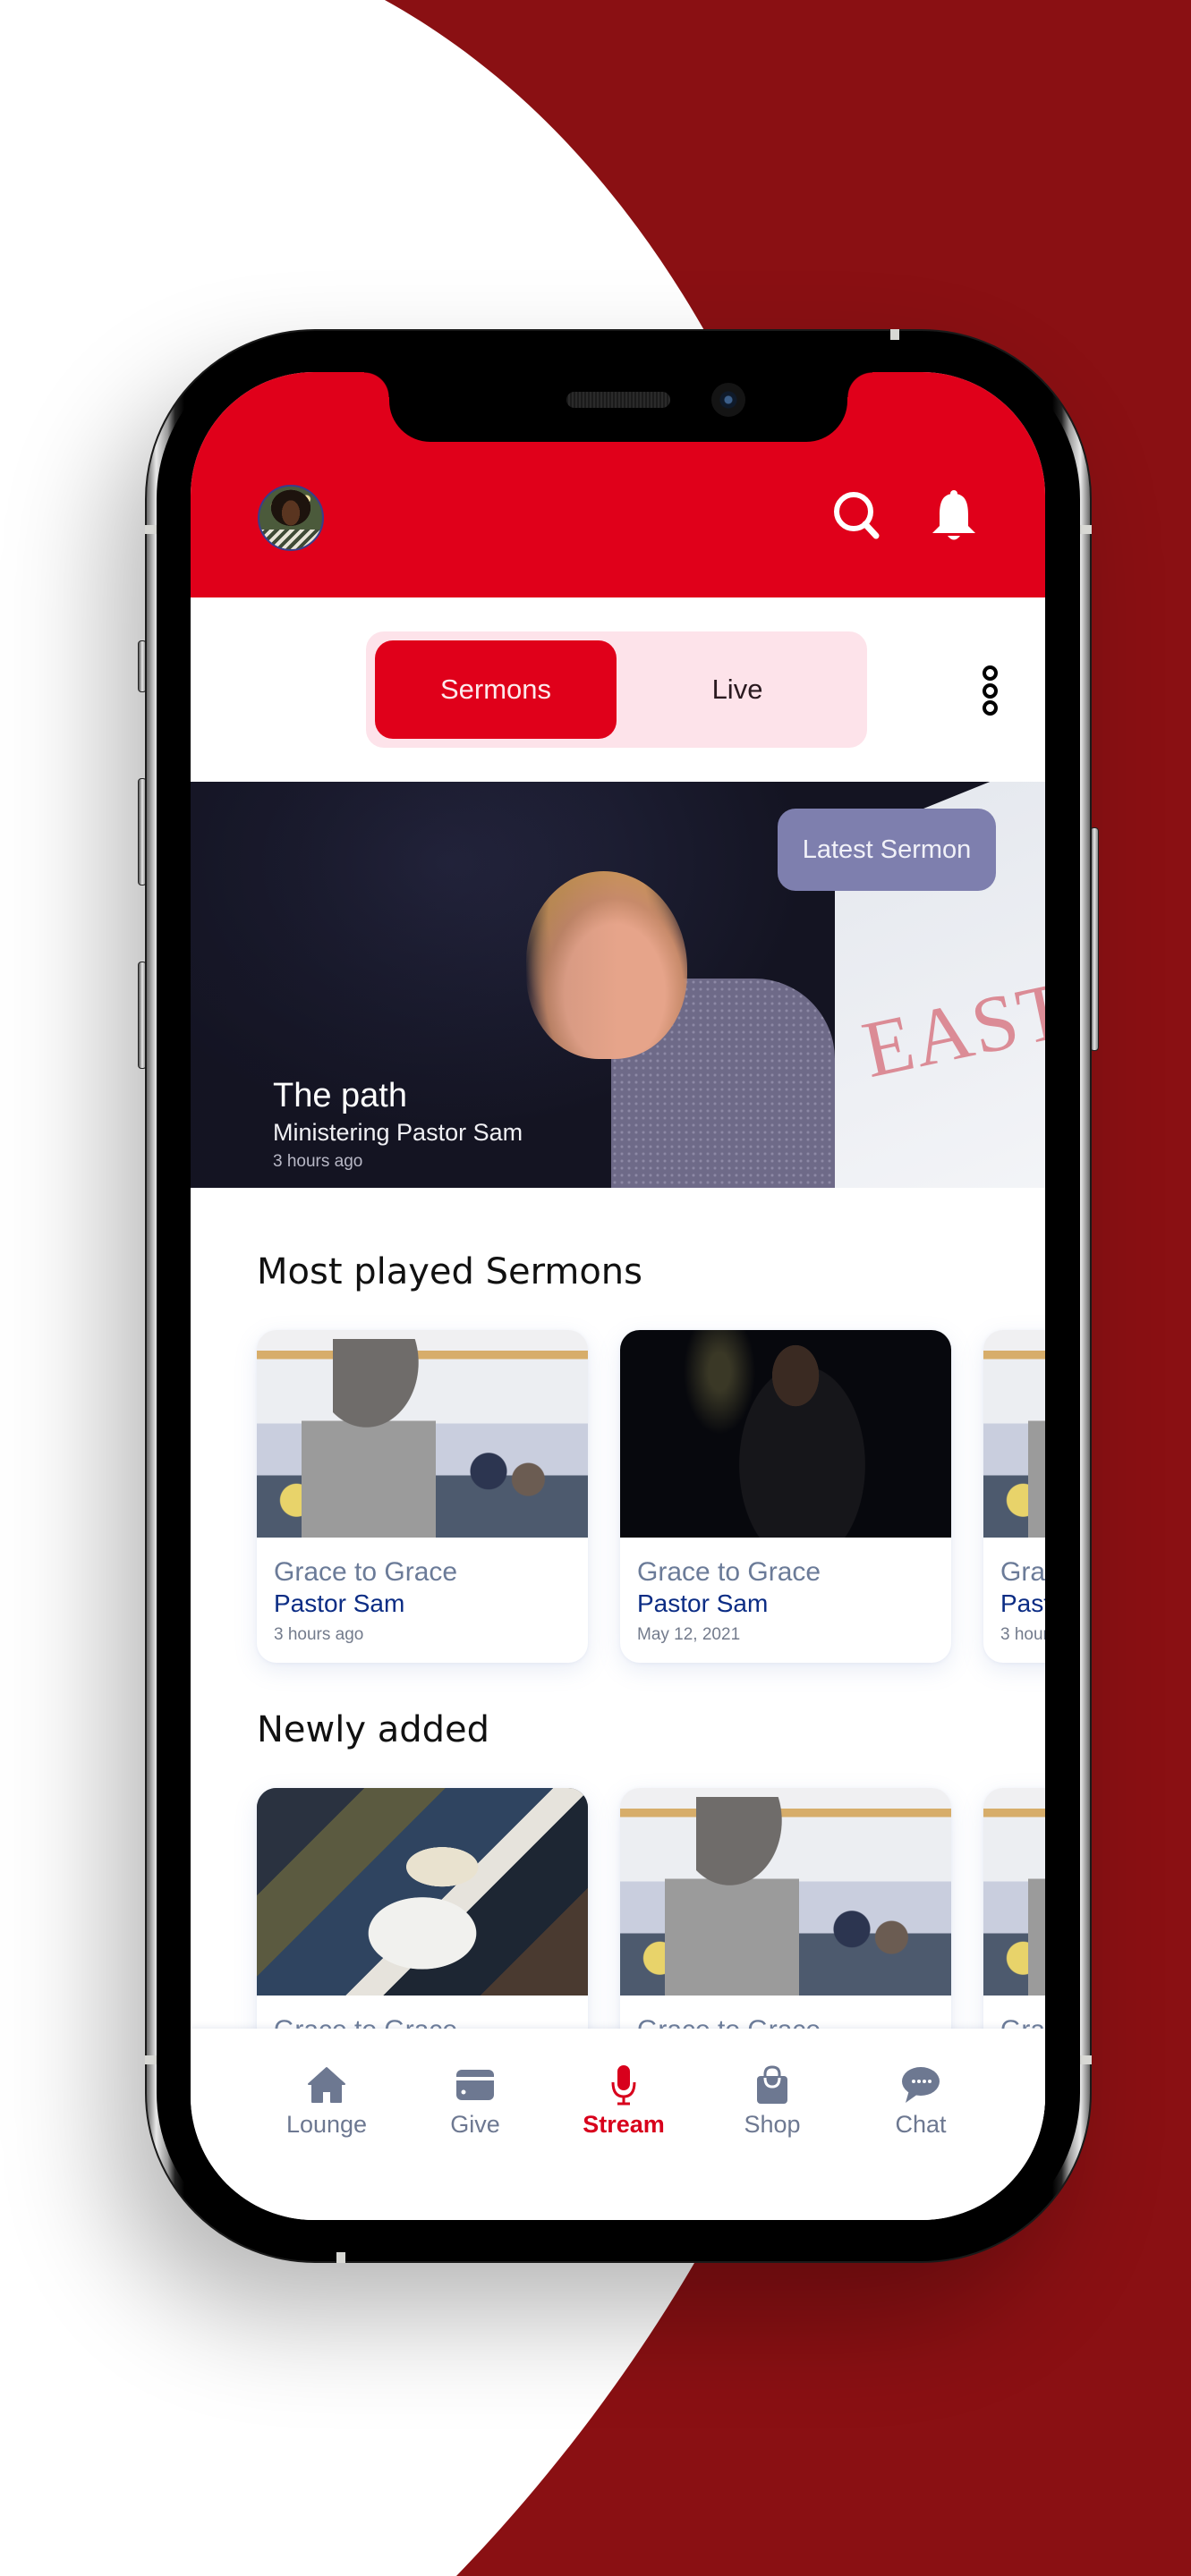 The height and width of the screenshot is (2576, 1191). I want to click on microphone-icon, so click(623, 2085).